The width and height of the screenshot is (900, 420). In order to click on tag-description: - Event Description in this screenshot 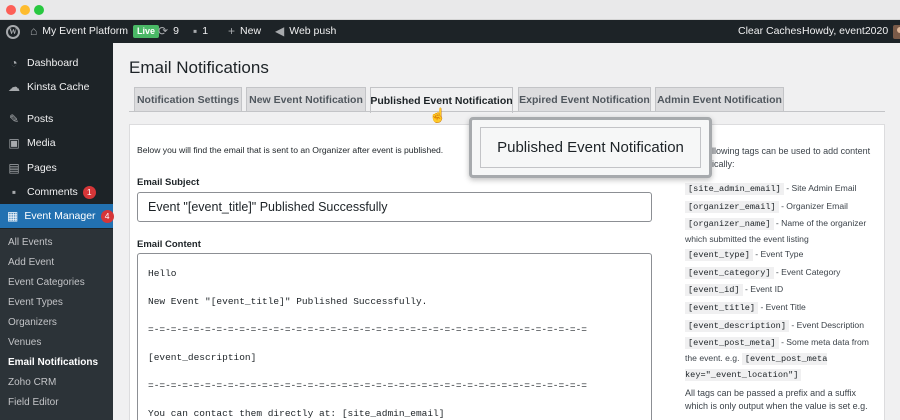, I will do `click(827, 325)`.